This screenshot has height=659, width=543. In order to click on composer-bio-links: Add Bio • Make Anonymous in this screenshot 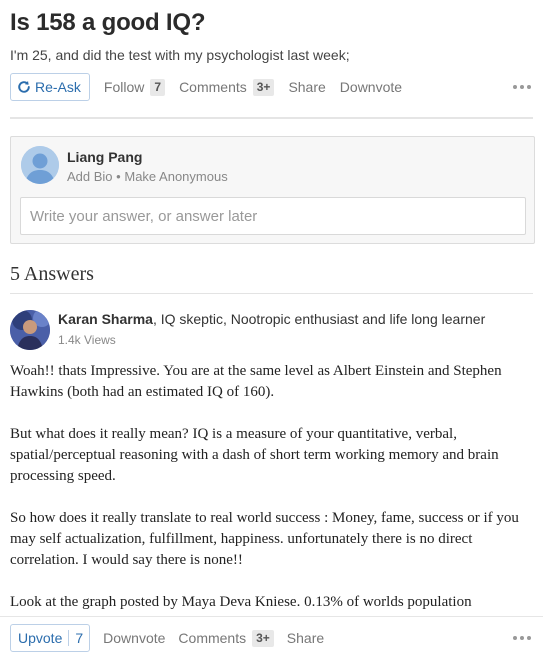, I will do `click(147, 176)`.